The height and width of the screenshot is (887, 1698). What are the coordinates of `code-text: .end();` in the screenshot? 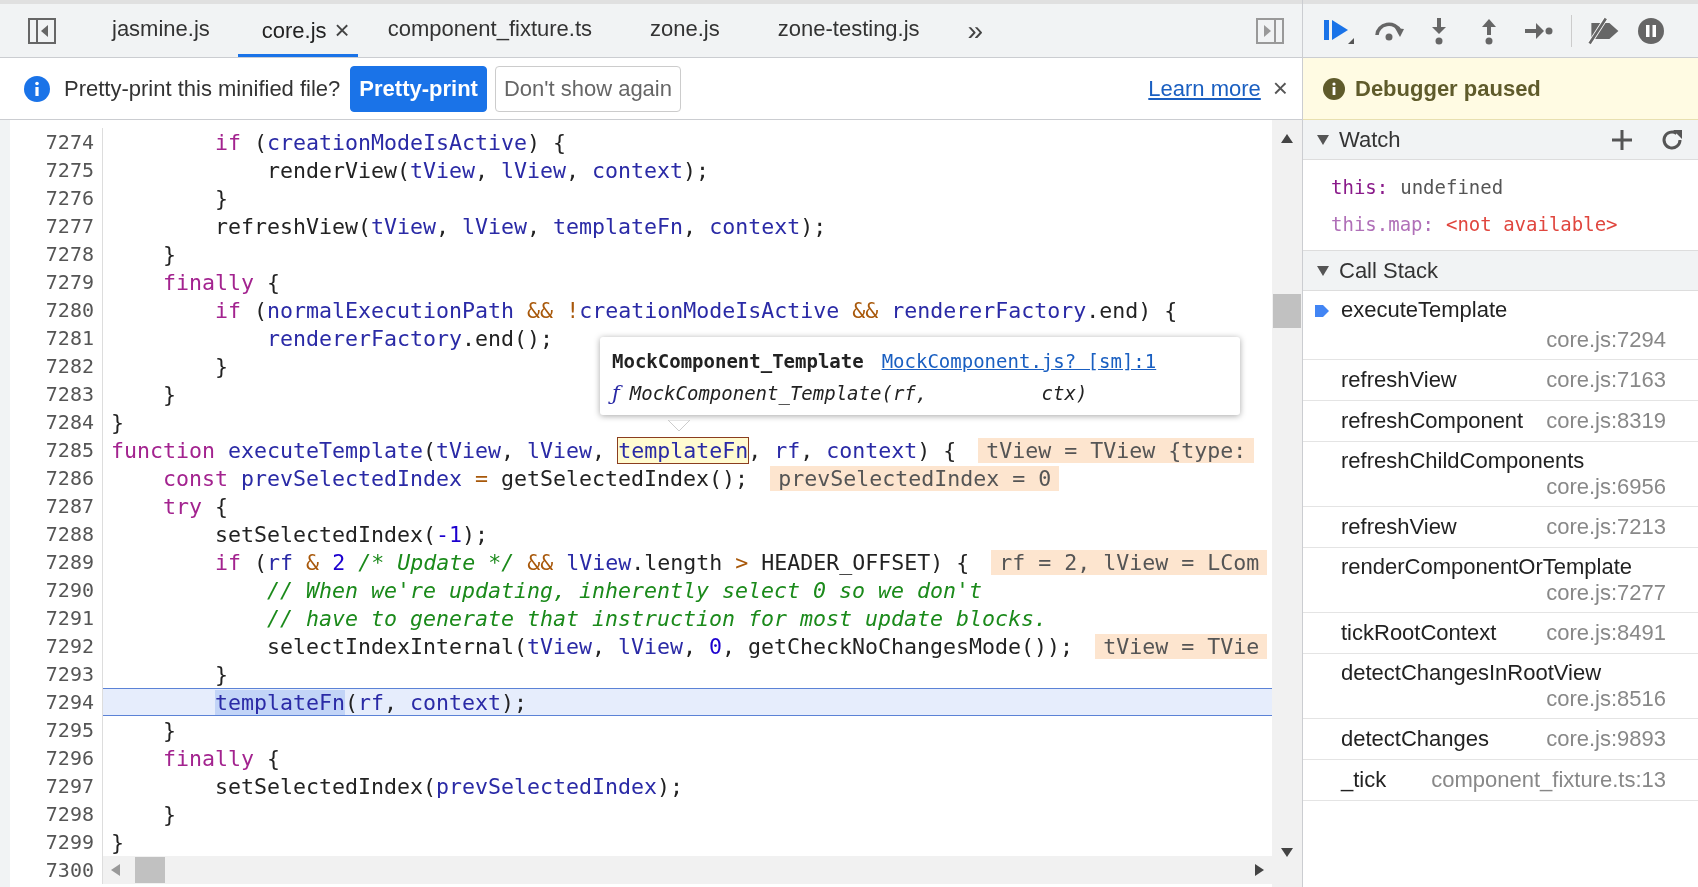 It's located at (508, 338).